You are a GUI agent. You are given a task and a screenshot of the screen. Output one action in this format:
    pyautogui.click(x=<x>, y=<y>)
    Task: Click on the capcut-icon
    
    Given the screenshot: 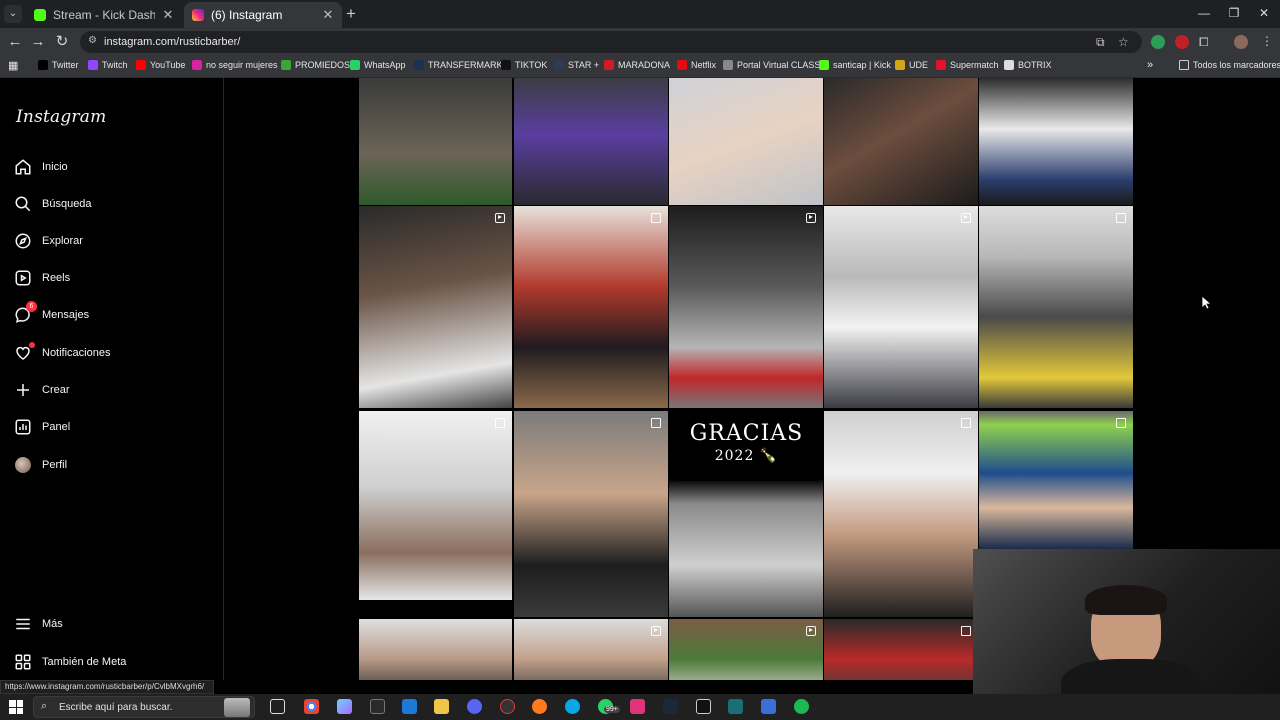 What is the action you would take?
    pyautogui.click(x=703, y=706)
    